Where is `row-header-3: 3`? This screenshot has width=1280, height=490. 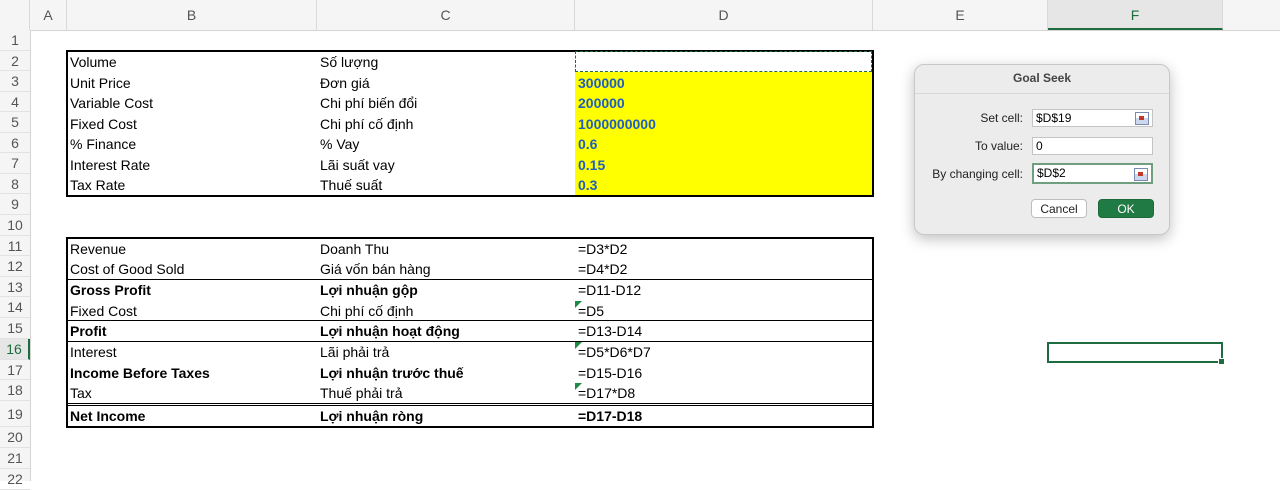
row-header-3: 3 is located at coordinates (15, 81).